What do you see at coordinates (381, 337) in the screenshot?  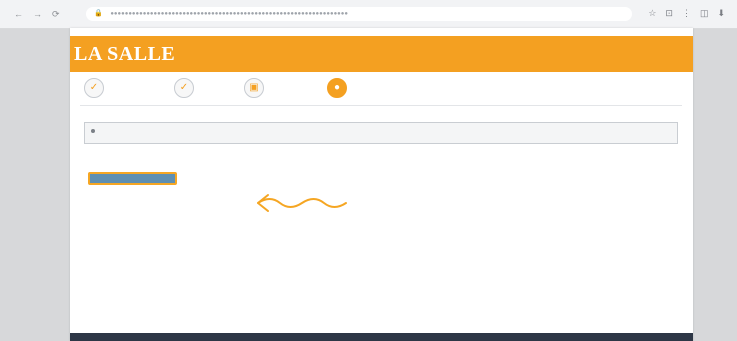 I see `page-footer` at bounding box center [381, 337].